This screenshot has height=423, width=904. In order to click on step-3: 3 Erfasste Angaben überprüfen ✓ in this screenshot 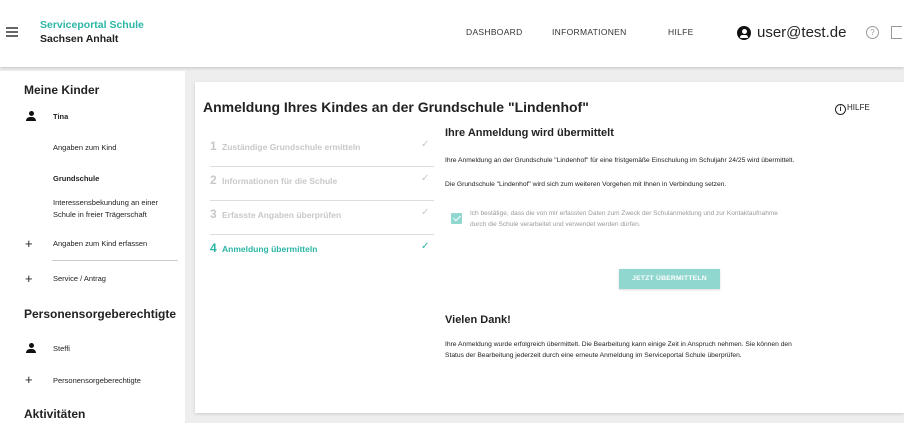, I will do `click(325, 218)`.